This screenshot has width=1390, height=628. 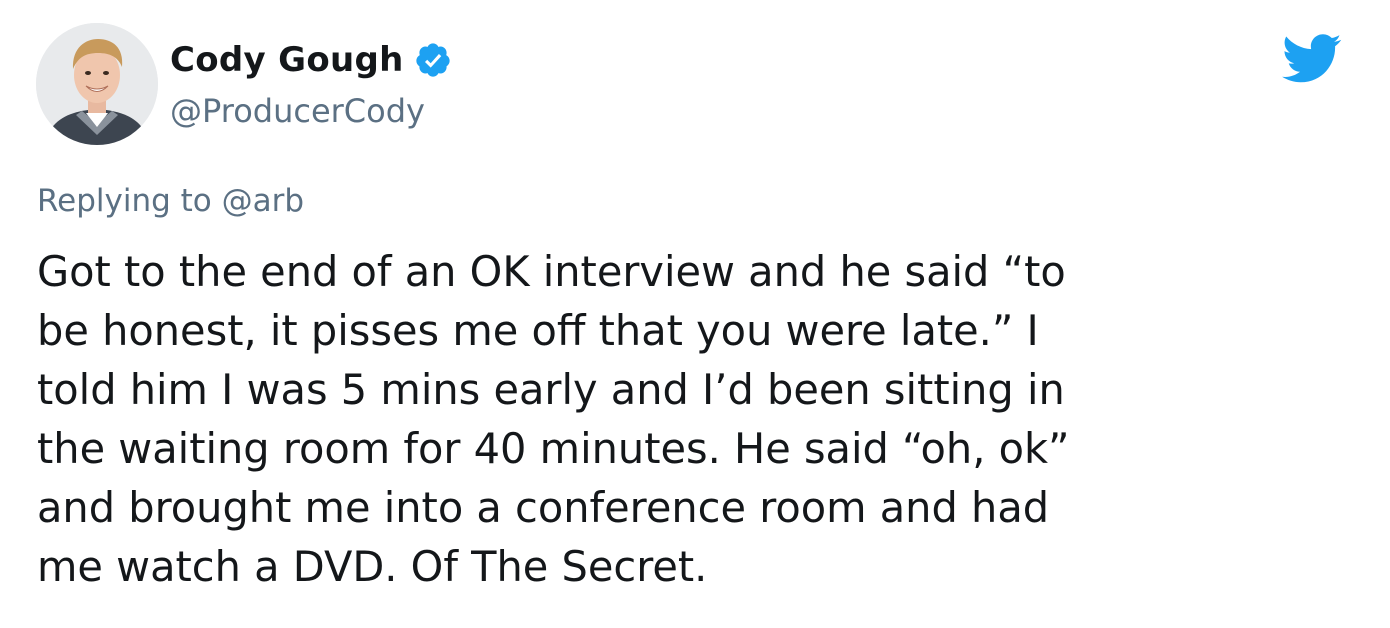 What do you see at coordinates (263, 201) in the screenshot?
I see `reply-mention-link: @arb` at bounding box center [263, 201].